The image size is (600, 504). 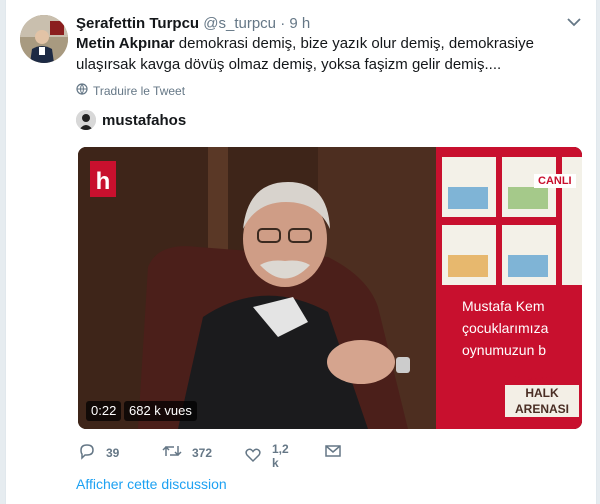 I want to click on small-title: YILMAZ Ö, so click(x=533, y=379).